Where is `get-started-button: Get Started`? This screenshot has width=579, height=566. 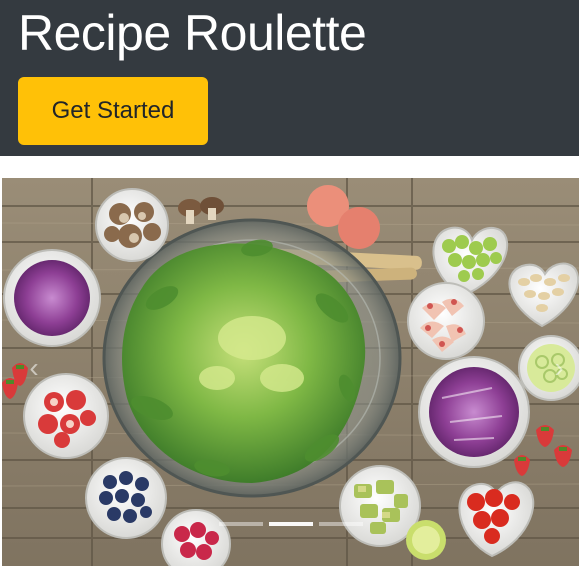 get-started-button: Get Started is located at coordinates (113, 111).